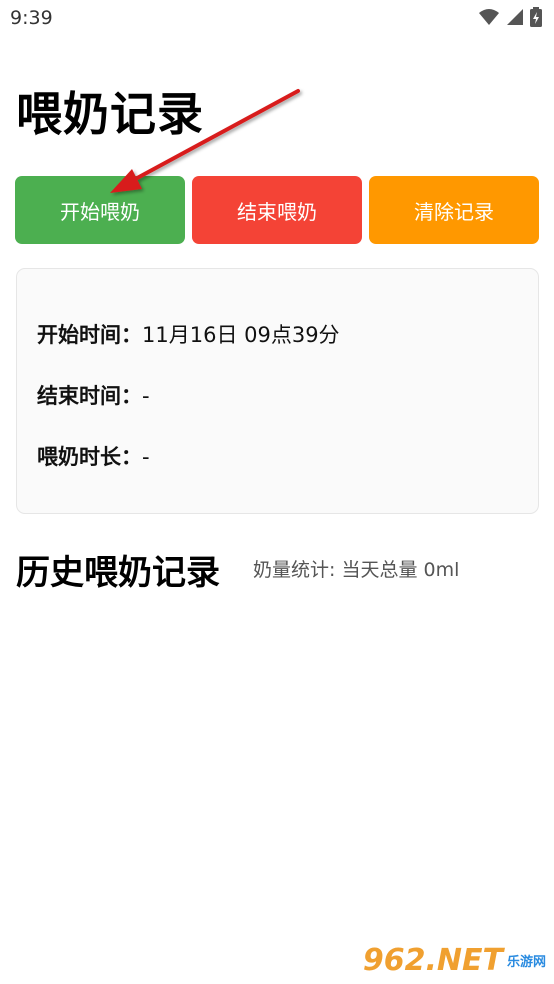  I want to click on duration-value: -, so click(146, 457).